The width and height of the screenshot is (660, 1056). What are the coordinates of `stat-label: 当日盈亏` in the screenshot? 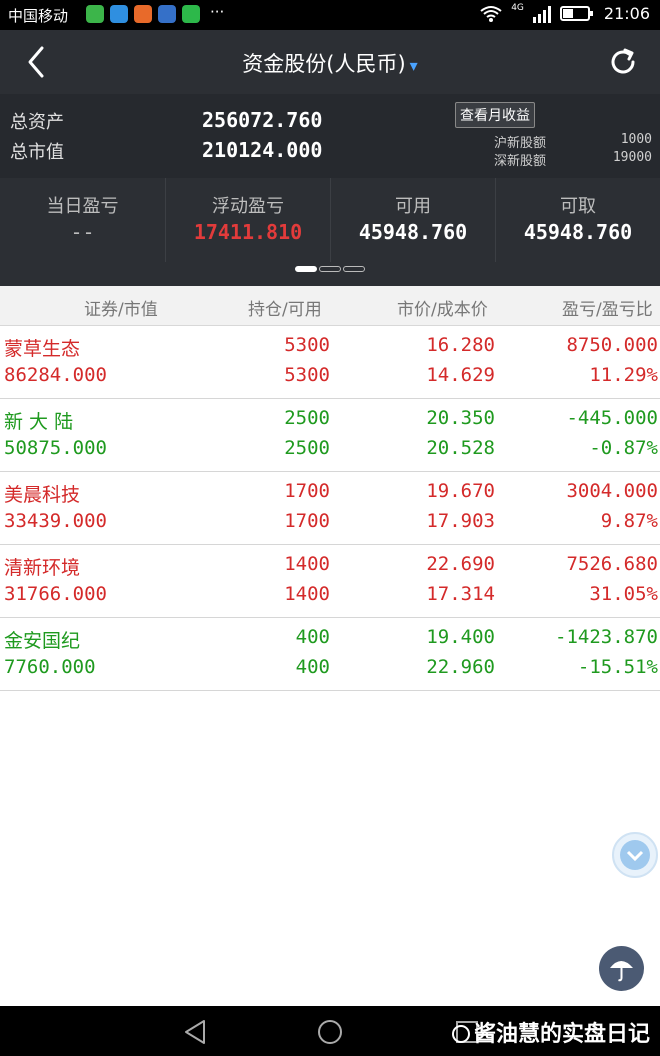 It's located at (82, 206).